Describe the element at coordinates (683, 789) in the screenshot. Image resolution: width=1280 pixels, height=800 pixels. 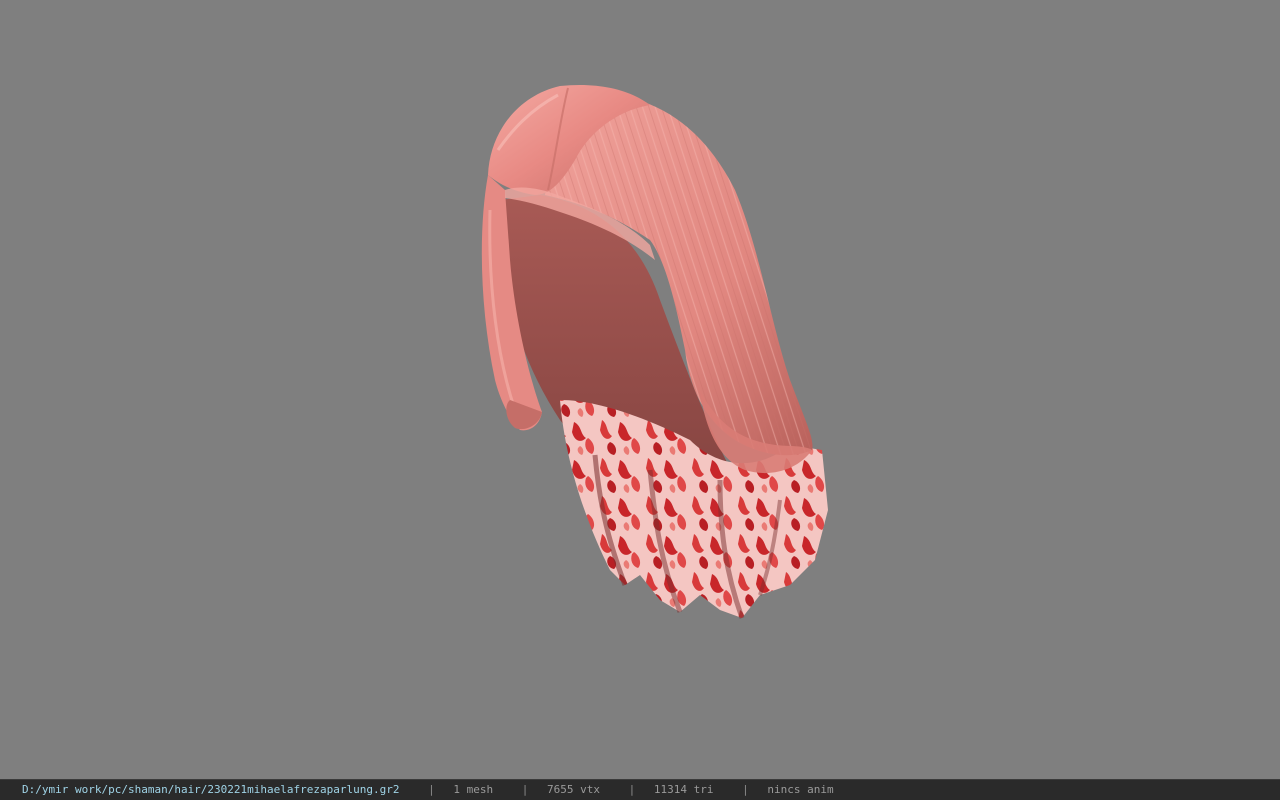
I see `status-triangle-count: 11314 tri` at that location.